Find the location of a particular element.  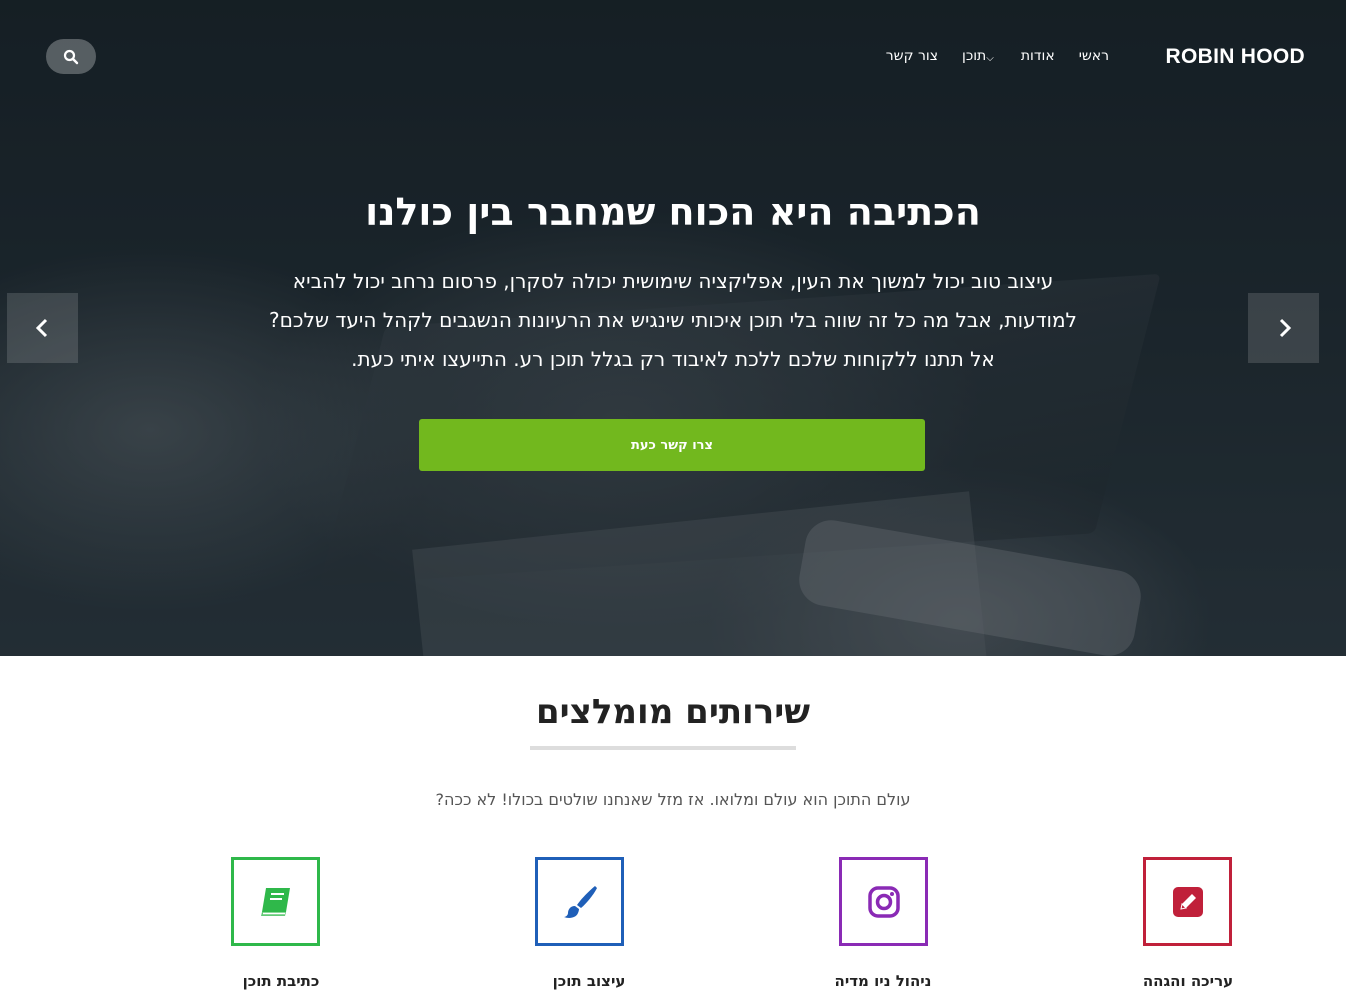

nav-item-label: אודות is located at coordinates (1037, 56).